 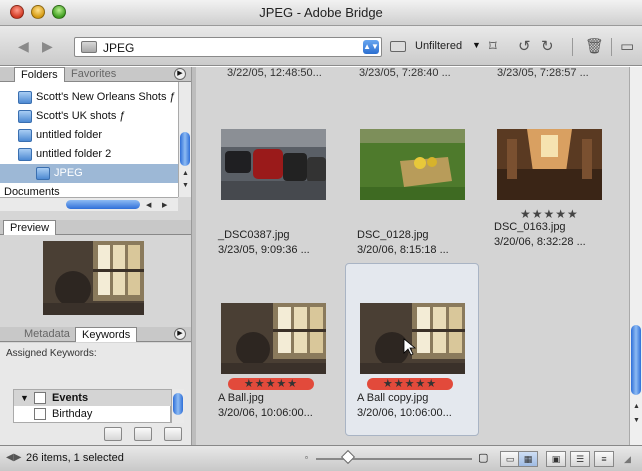 I want to click on folder-item: untitled folder 2, so click(x=89, y=154).